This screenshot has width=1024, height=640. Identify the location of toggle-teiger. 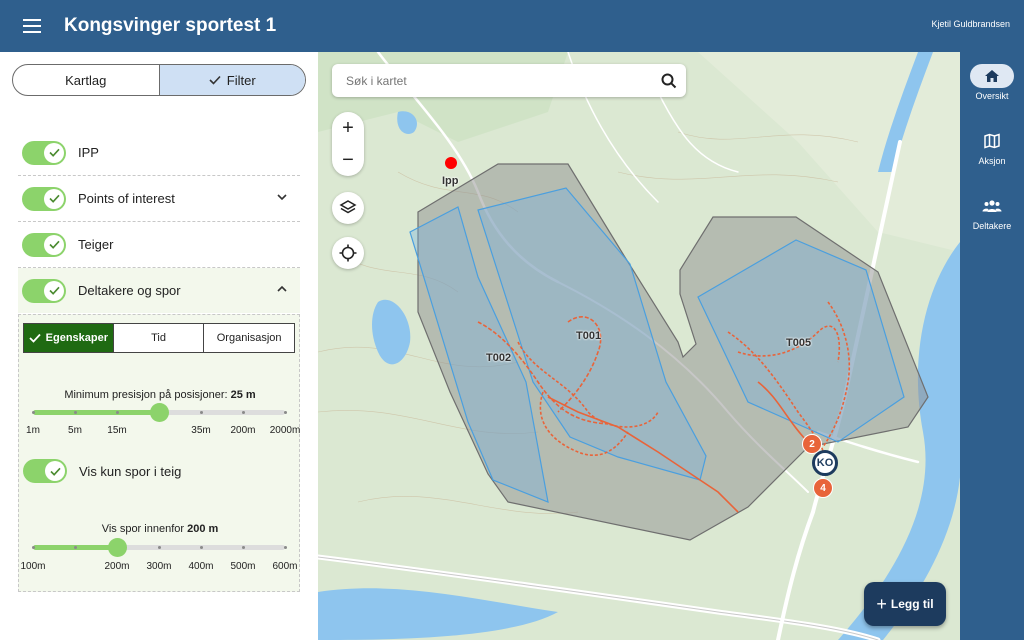
(44, 244).